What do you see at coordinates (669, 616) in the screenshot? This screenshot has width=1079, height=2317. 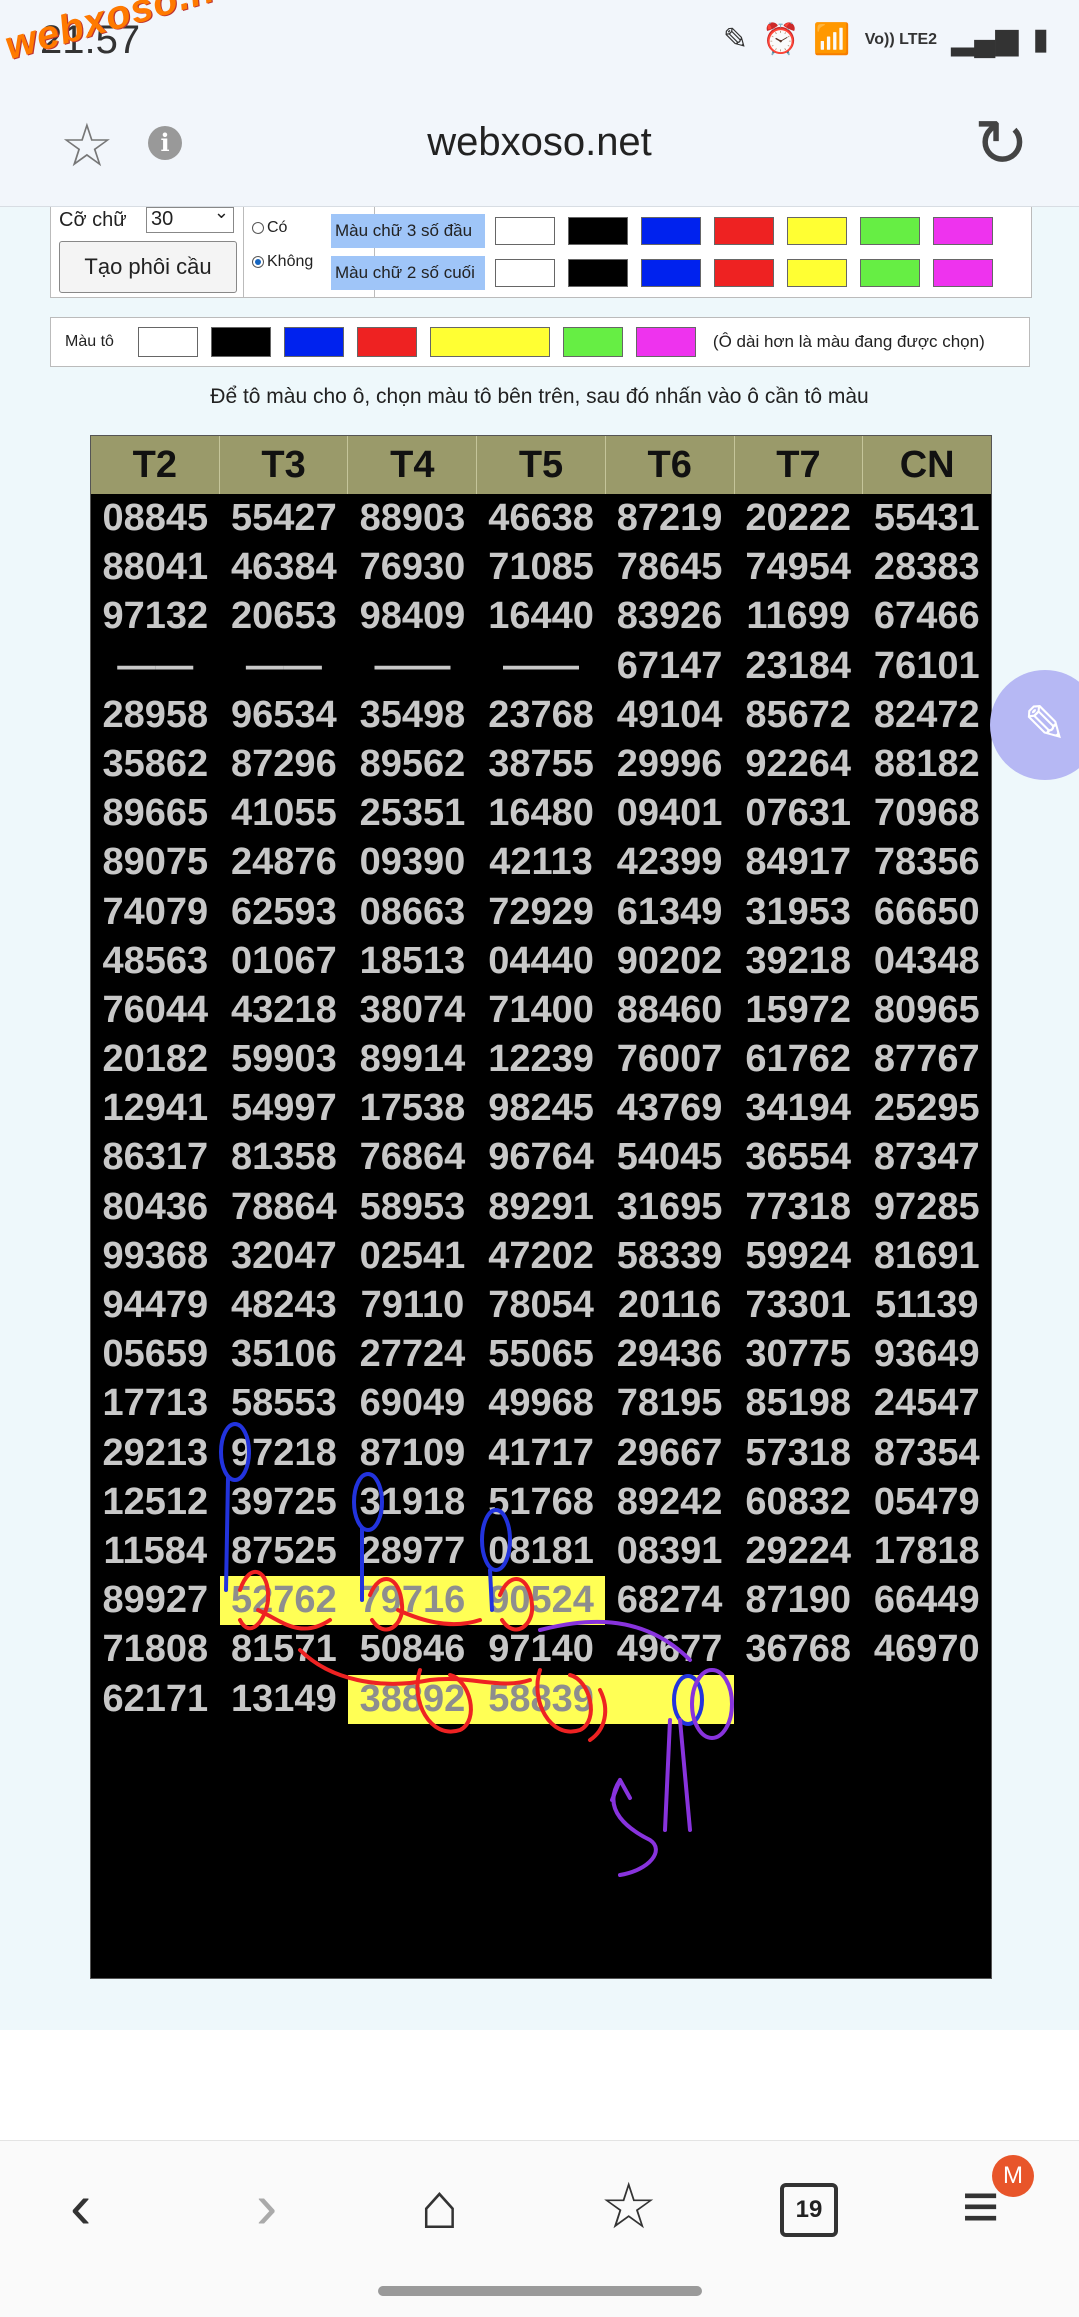 I see `table-cell: 83926` at bounding box center [669, 616].